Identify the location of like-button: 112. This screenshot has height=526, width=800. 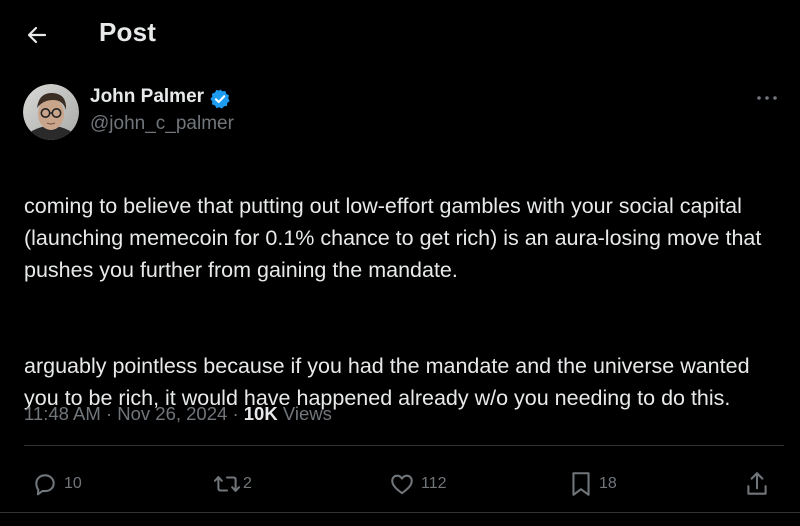
(417, 484).